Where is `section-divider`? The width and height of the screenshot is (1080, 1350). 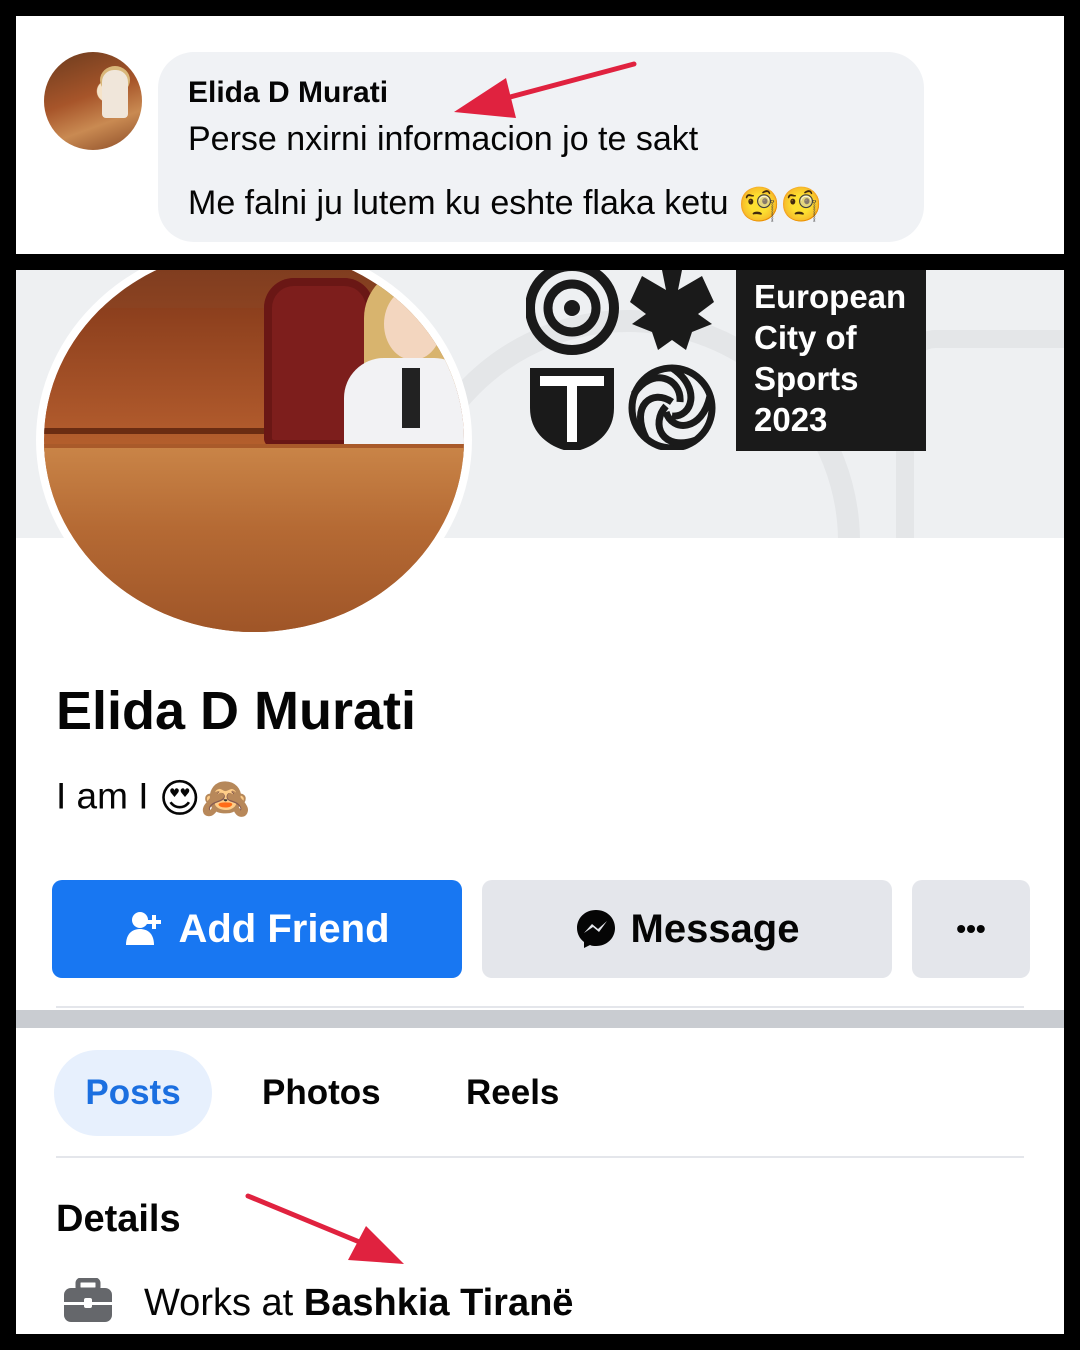 section-divider is located at coordinates (540, 1019).